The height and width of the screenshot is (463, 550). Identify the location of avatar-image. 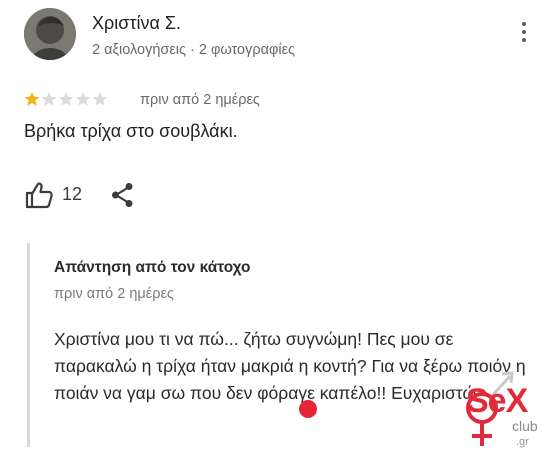
(50, 34).